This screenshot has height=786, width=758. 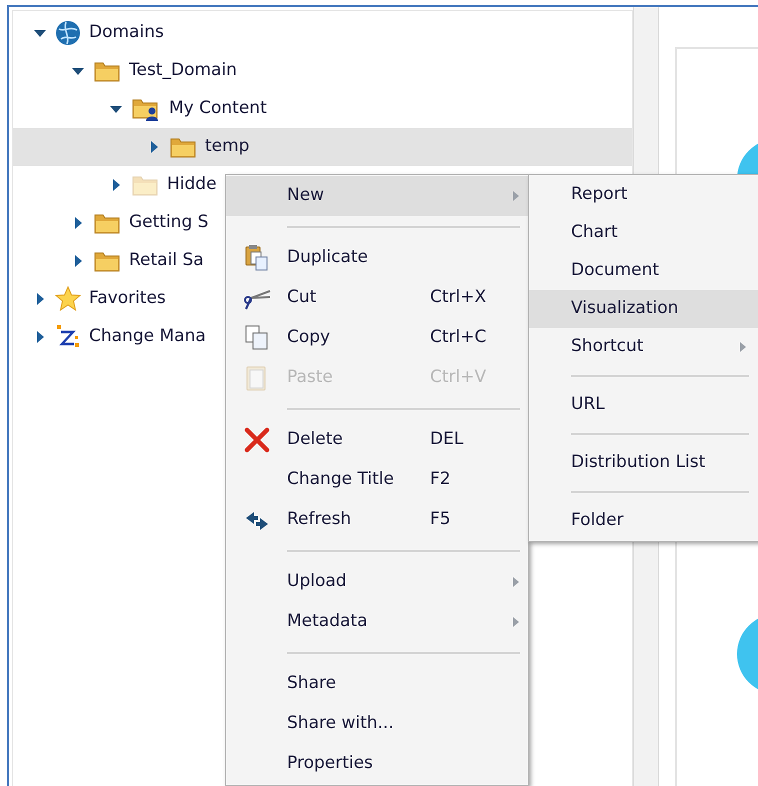 What do you see at coordinates (168, 222) in the screenshot?
I see `tree-label: Getting S` at bounding box center [168, 222].